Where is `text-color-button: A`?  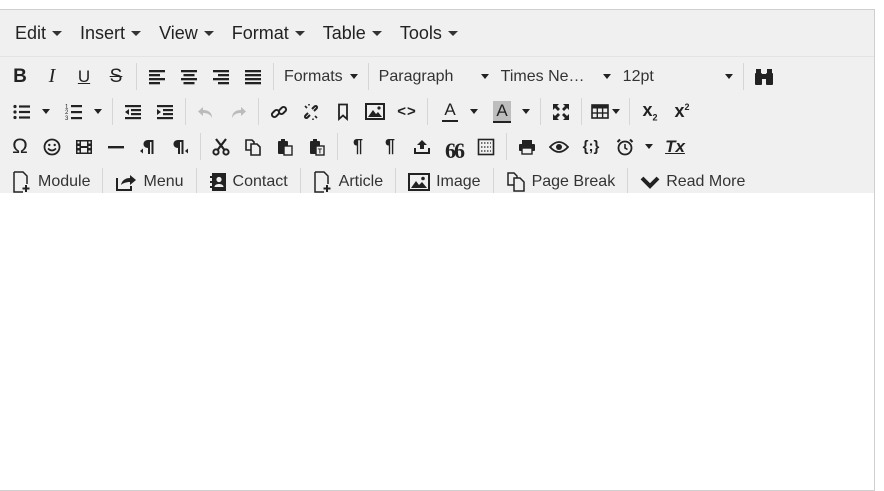 text-color-button: A is located at coordinates (448, 112).